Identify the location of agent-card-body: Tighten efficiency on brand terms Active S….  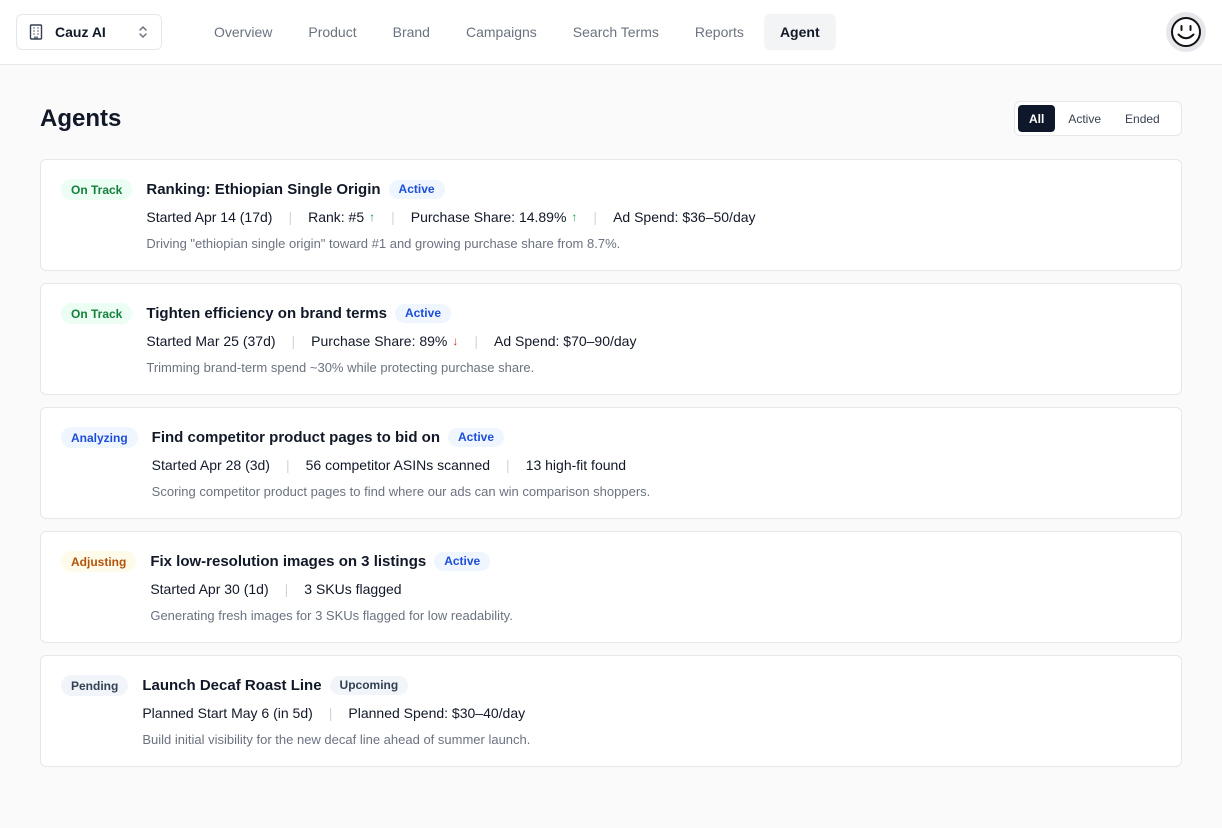
(391, 348).